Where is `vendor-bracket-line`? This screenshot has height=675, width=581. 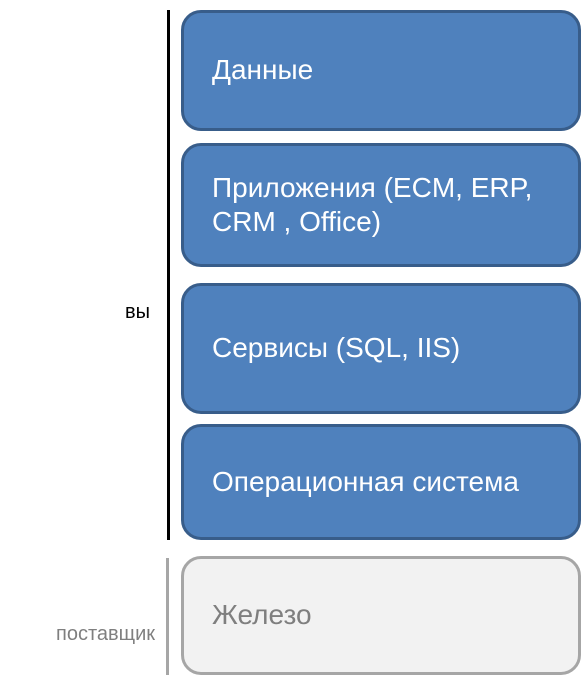 vendor-bracket-line is located at coordinates (167, 616).